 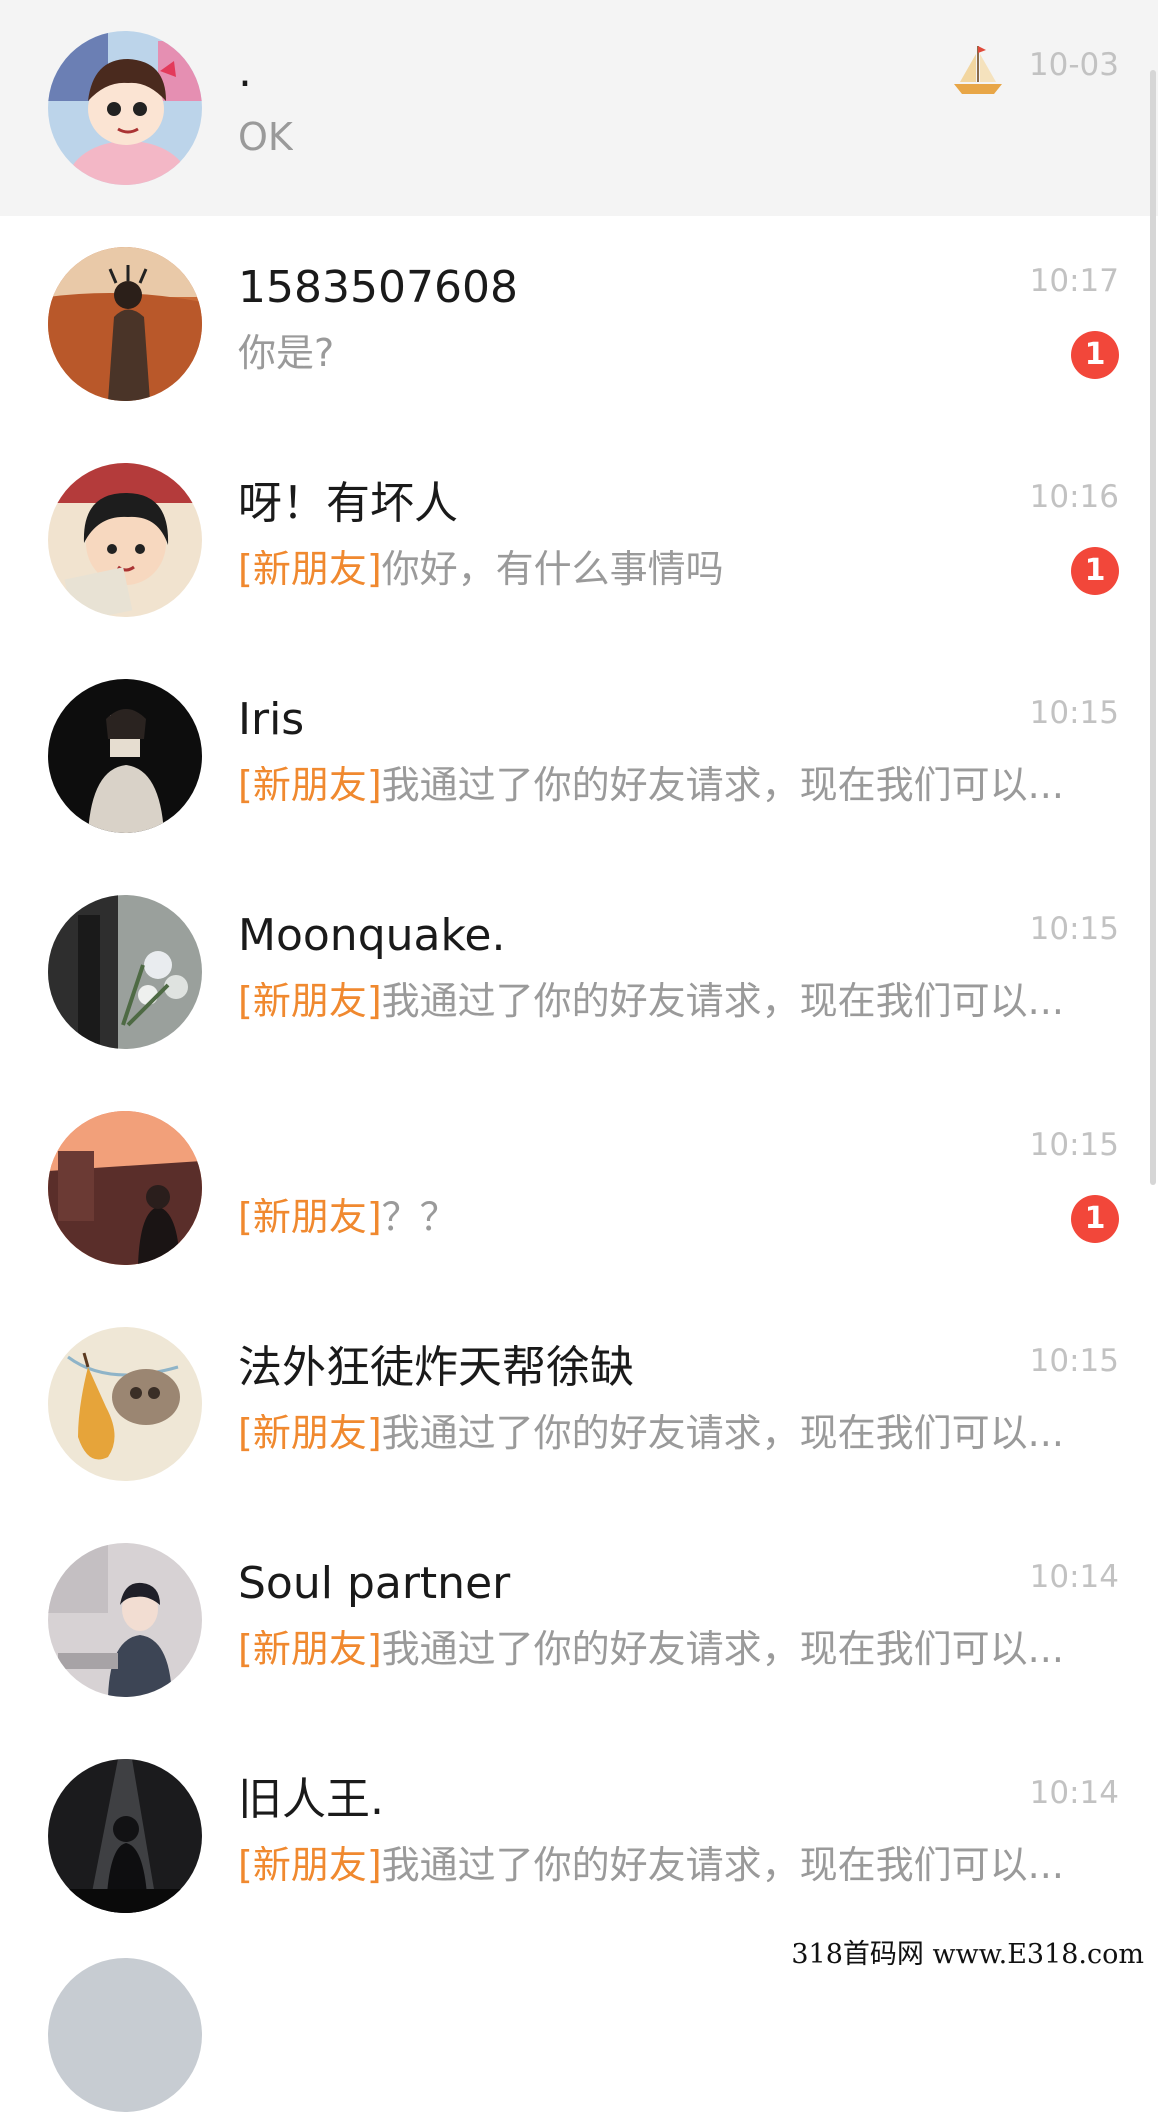 I want to click on chat-time: 10:17, so click(x=1074, y=281).